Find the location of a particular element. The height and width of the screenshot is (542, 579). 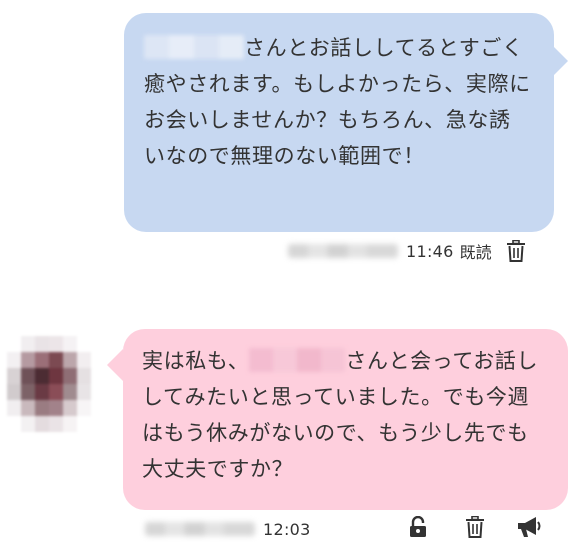

unlock-icon is located at coordinates (418, 527).